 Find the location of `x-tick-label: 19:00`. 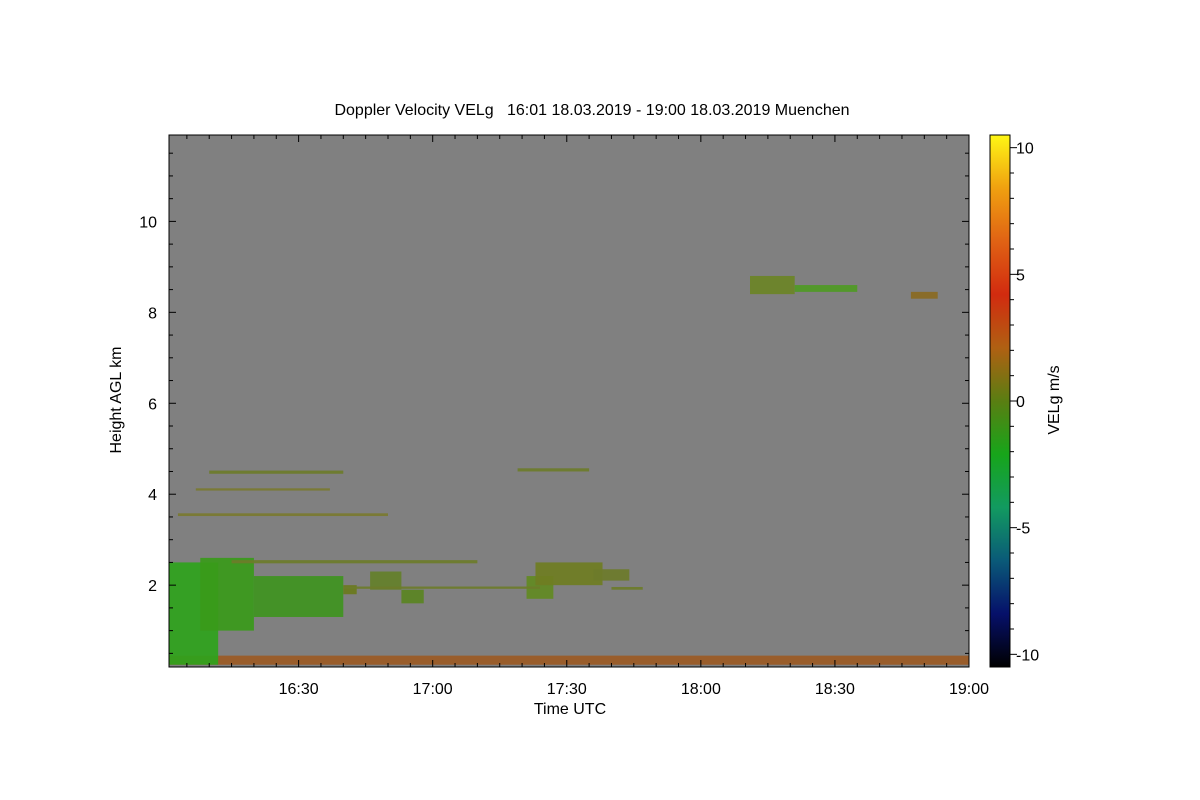

x-tick-label: 19:00 is located at coordinates (969, 689).